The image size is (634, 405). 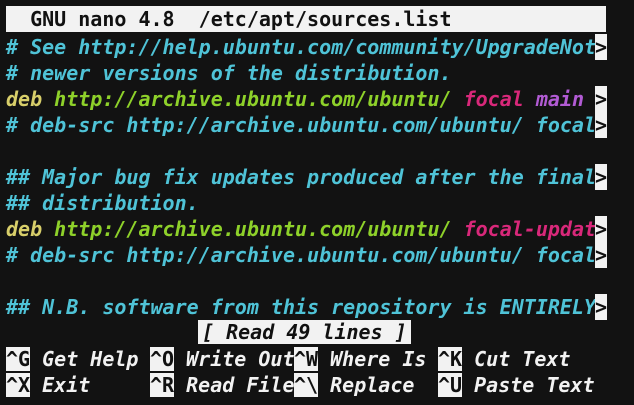 I want to click on shortcut-label: Read File, so click(x=240, y=385).